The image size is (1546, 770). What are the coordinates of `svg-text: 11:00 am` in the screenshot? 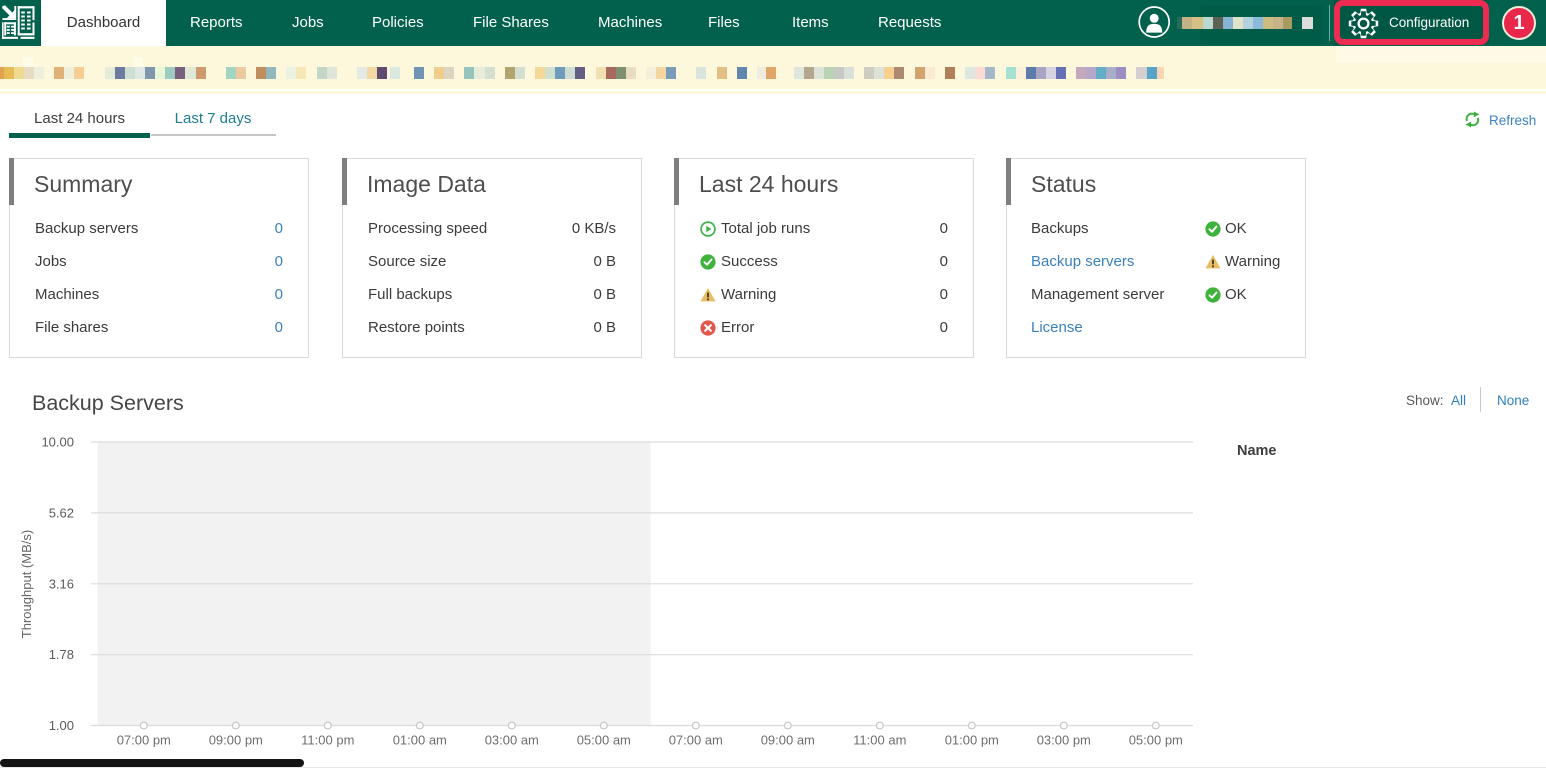 It's located at (879, 740).